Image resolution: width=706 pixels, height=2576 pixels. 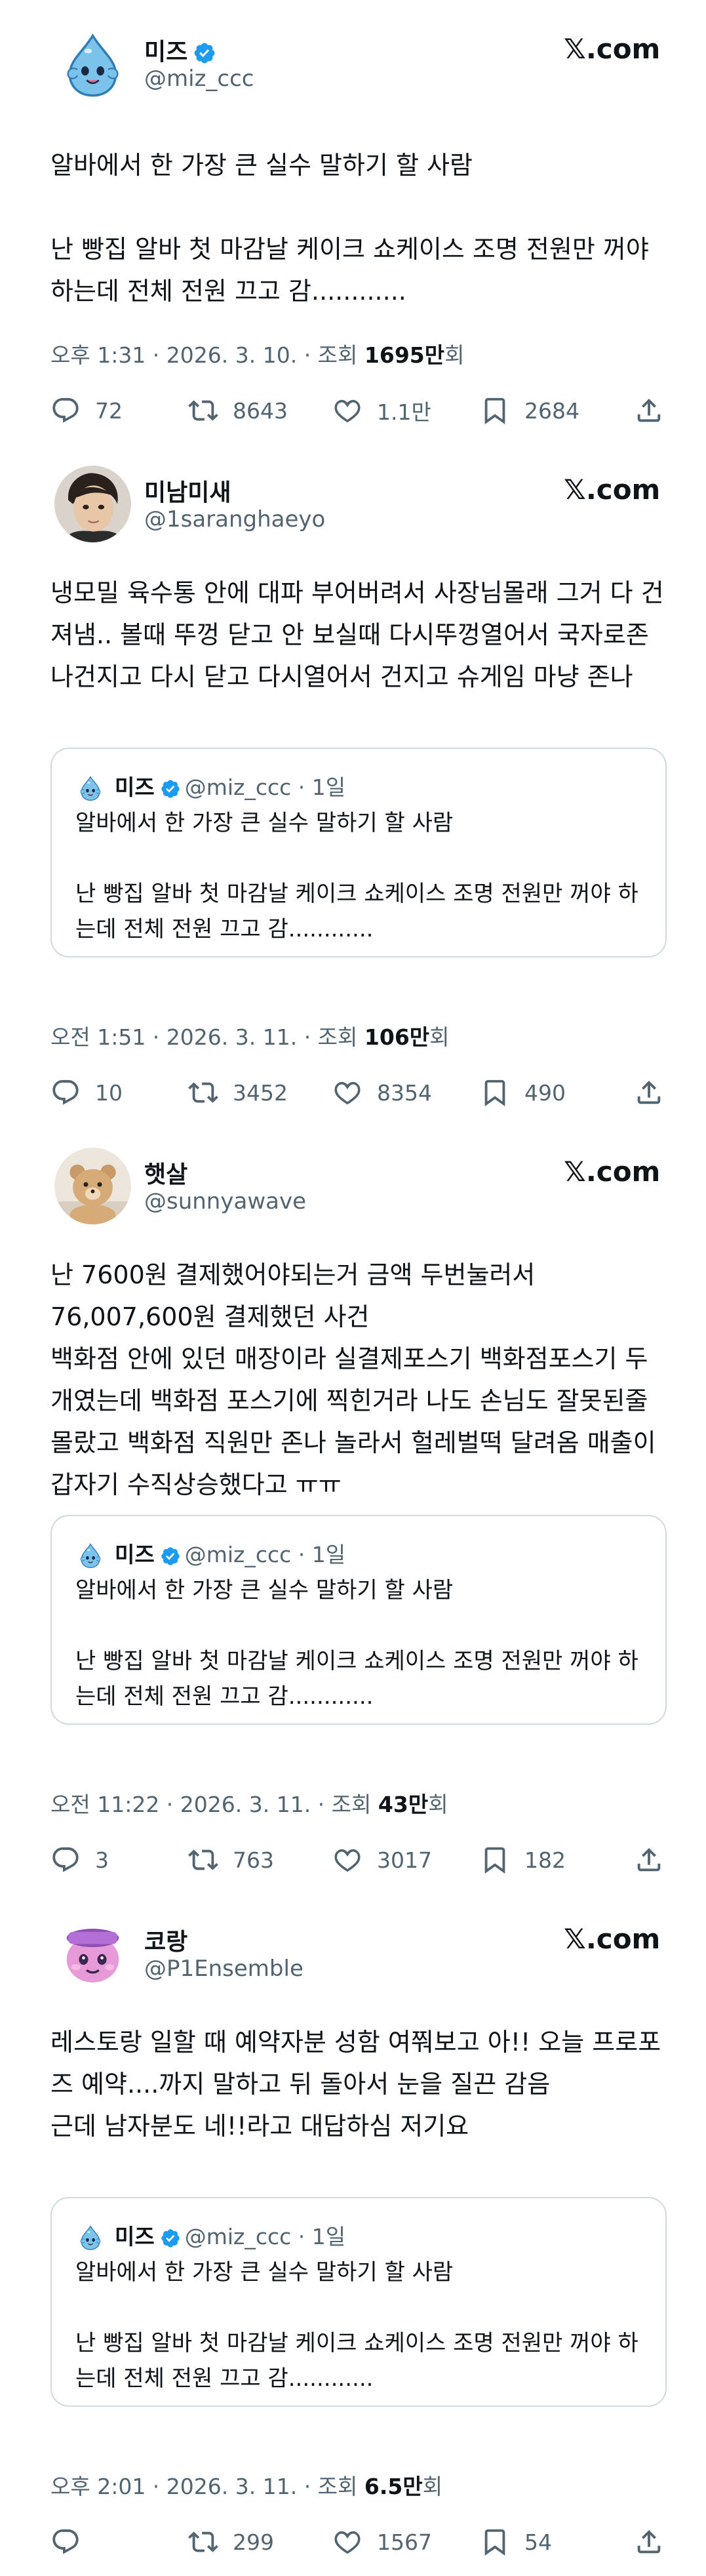 I want to click on bookmark-count: 182, so click(x=545, y=1860).